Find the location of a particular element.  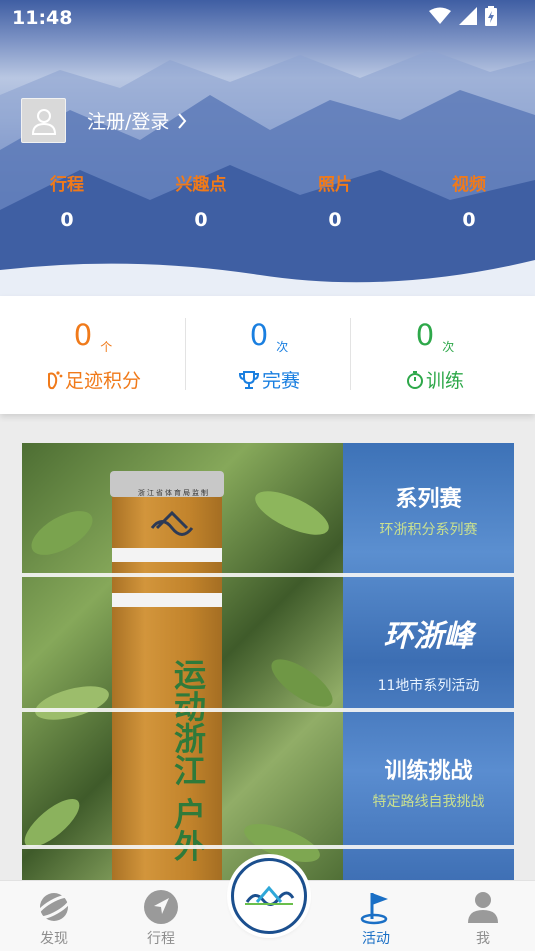

training-value: 0 is located at coordinates (425, 335).